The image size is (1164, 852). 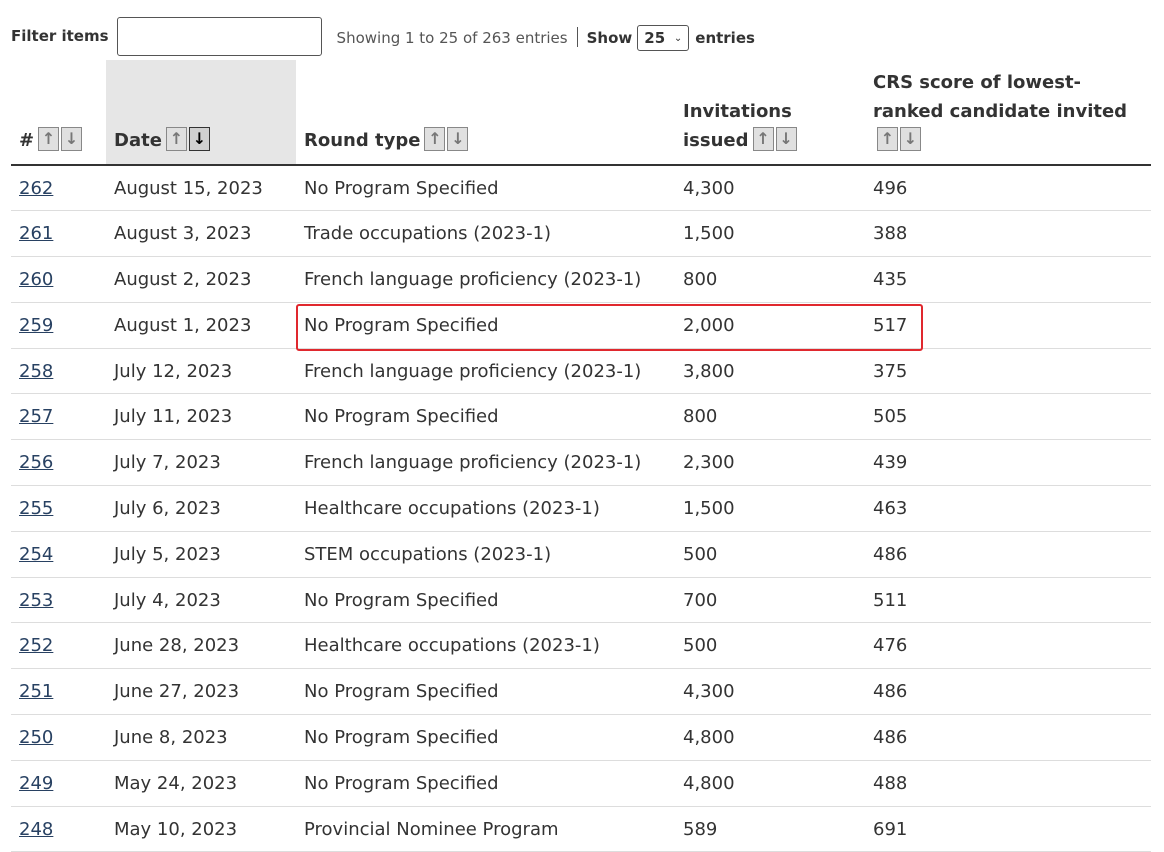 I want to click on cell-date: July 6, 2023, so click(x=201, y=508).